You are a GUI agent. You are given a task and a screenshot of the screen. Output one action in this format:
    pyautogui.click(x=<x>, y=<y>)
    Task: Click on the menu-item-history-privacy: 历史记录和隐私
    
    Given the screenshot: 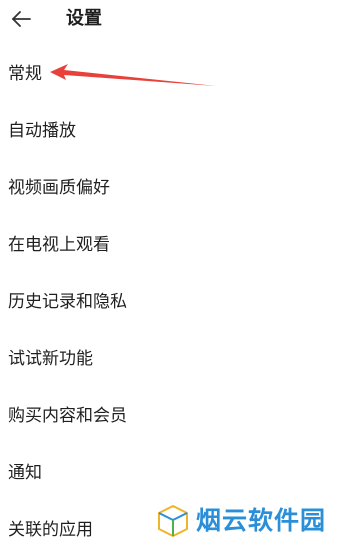 What is the action you would take?
    pyautogui.click(x=175, y=302)
    